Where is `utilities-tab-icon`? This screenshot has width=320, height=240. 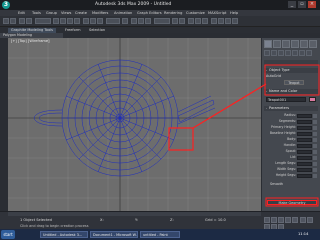
utilities-tab-icon is located at coordinates (313, 44).